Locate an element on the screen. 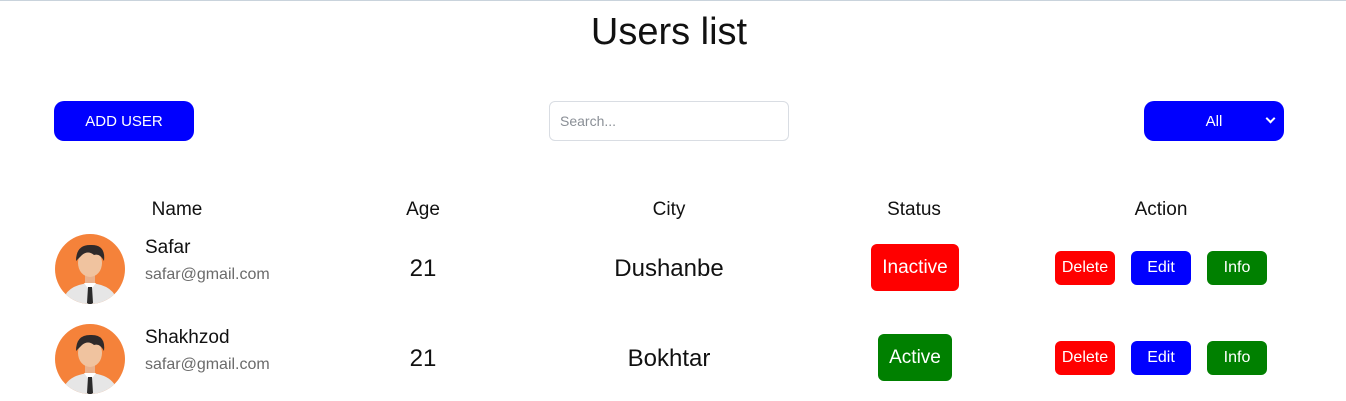  status-badge: Inactive is located at coordinates (915, 267).